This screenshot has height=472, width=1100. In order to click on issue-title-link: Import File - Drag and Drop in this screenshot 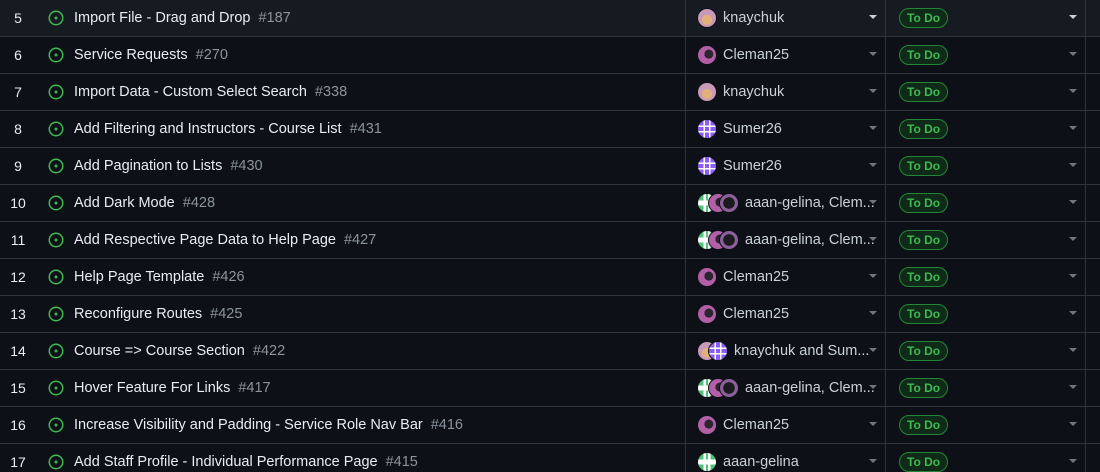, I will do `click(162, 18)`.